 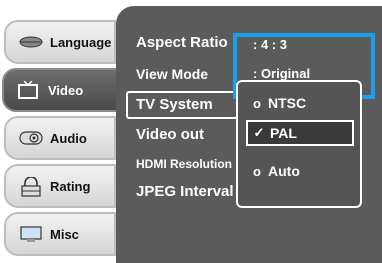 What do you see at coordinates (185, 191) in the screenshot?
I see `option-jpeg-interval: JPEG Interval` at bounding box center [185, 191].